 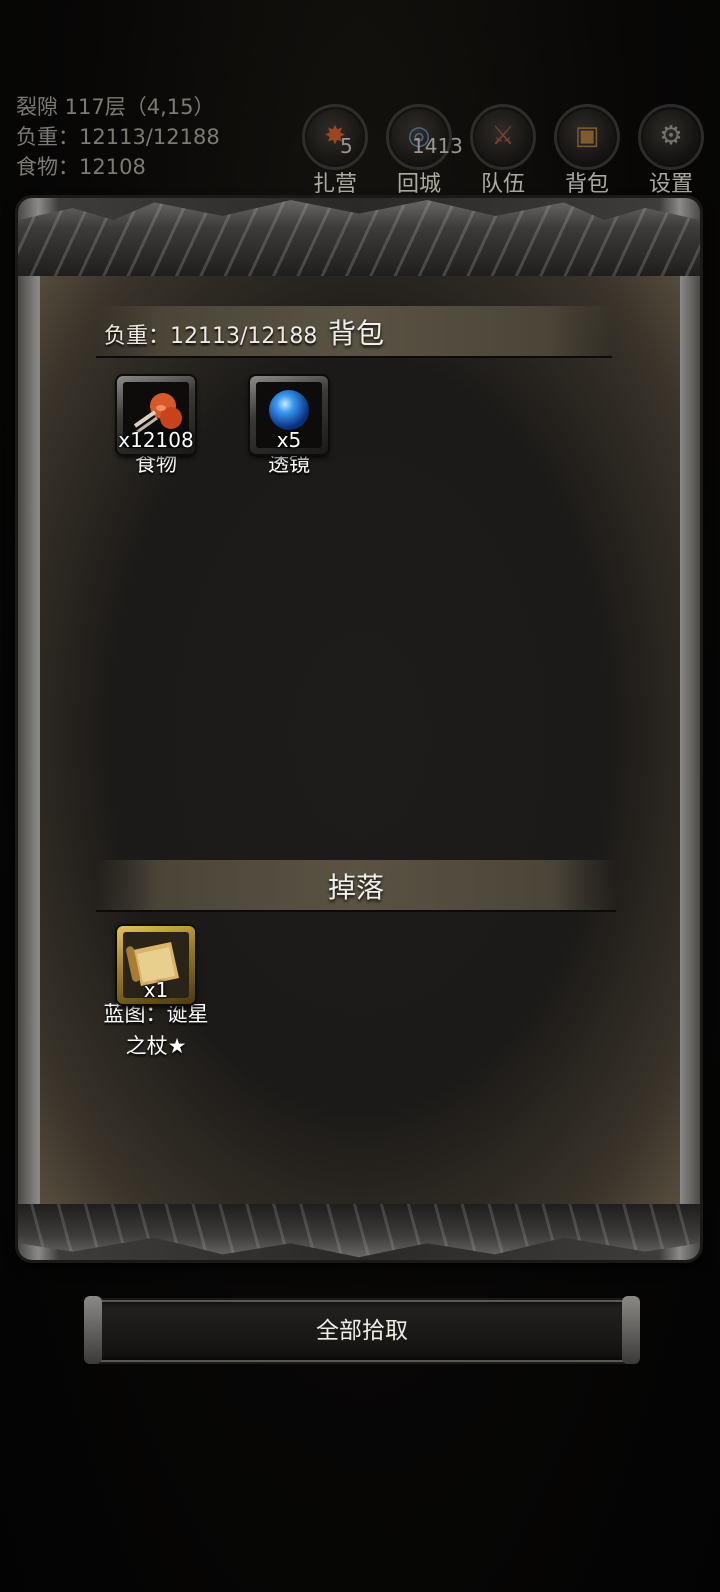 I want to click on camp-button: ✸ 5 扎营, so click(x=335, y=150).